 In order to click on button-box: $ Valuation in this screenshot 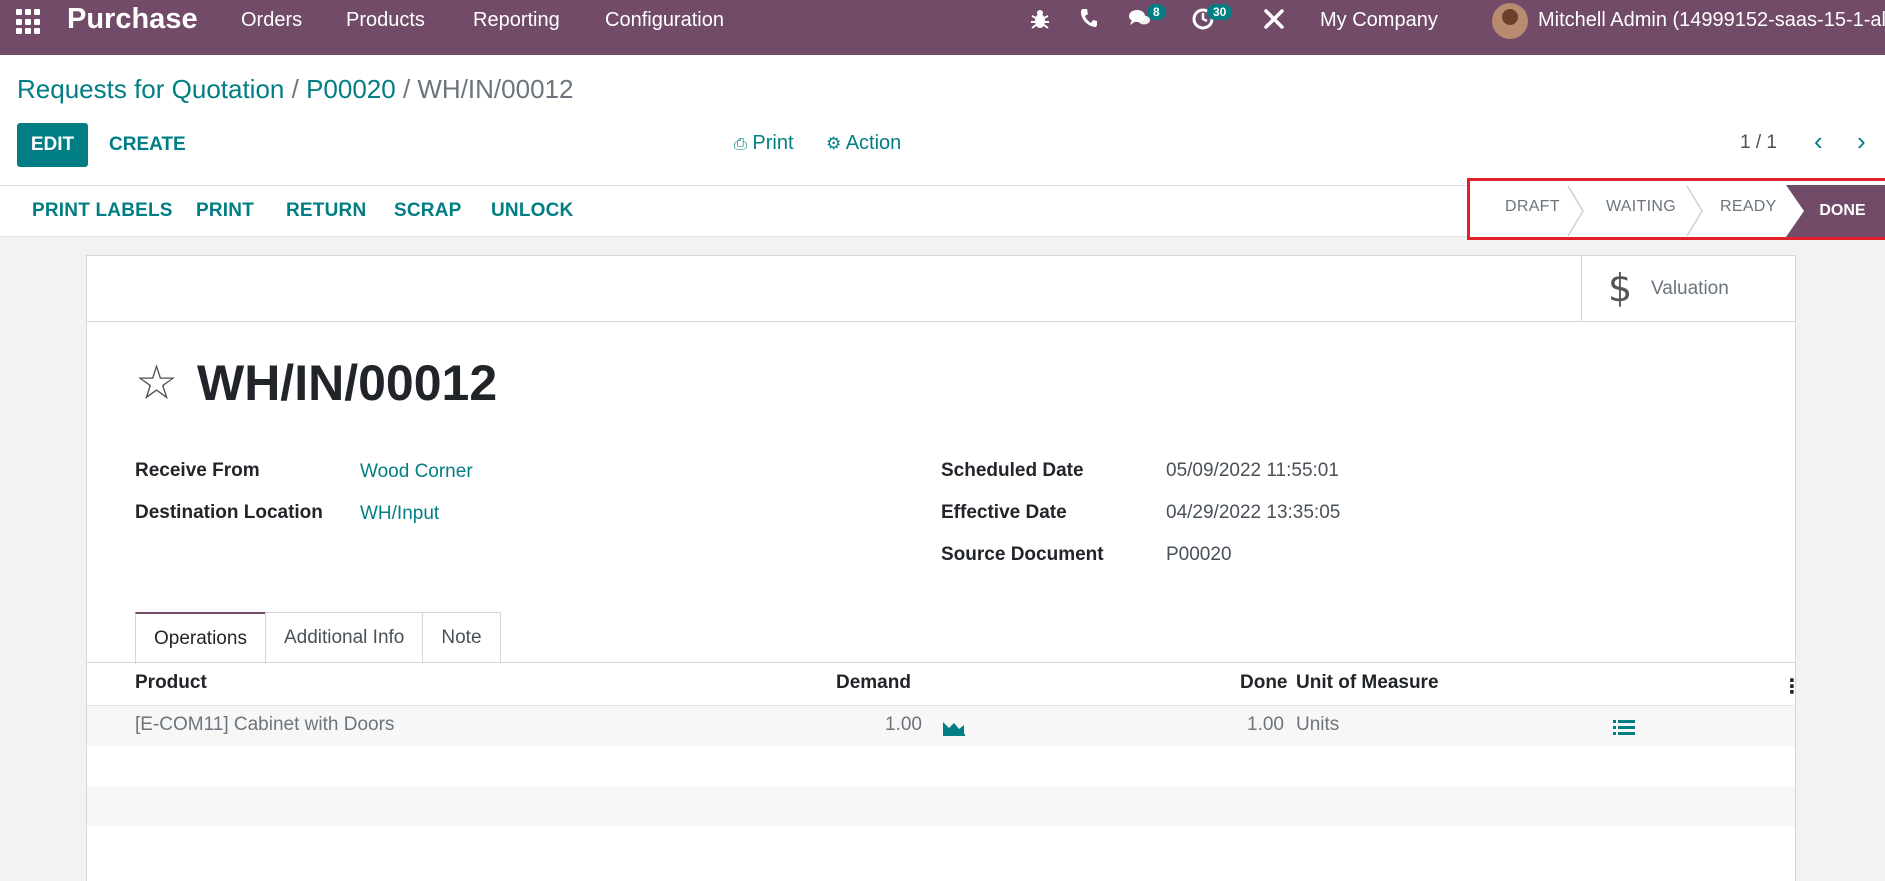, I will do `click(941, 289)`.